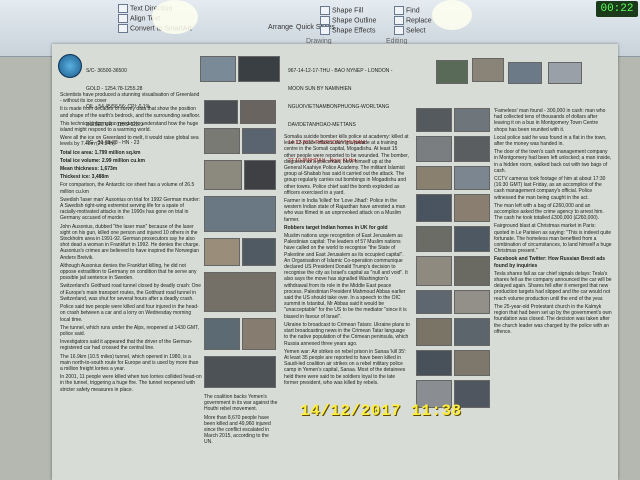  I want to click on paragraph: Mean thickness: 1,673m, so click(89, 169).